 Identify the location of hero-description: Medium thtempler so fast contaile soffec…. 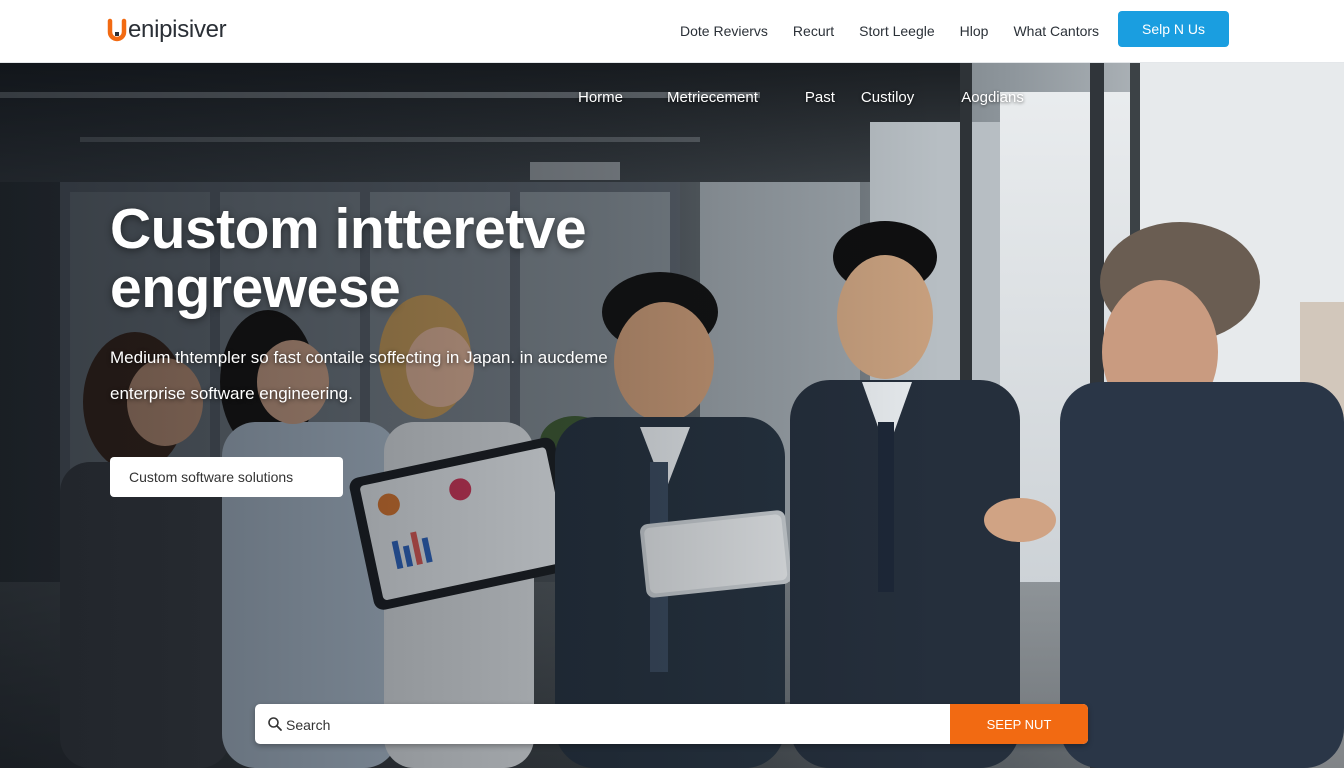
(359, 375).